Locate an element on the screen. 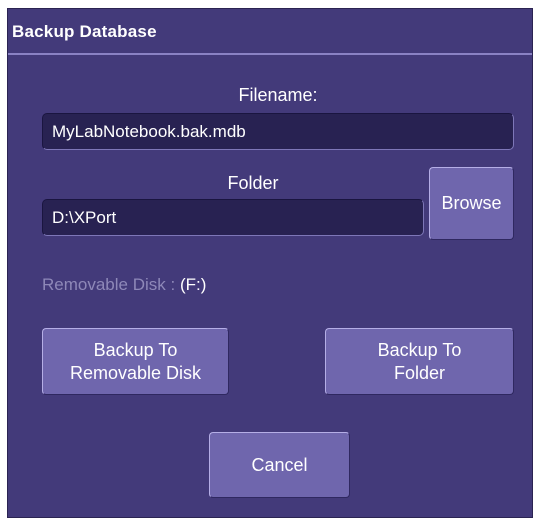  filename-value: MyLabNotebook.bak.mdb is located at coordinates (149, 131).